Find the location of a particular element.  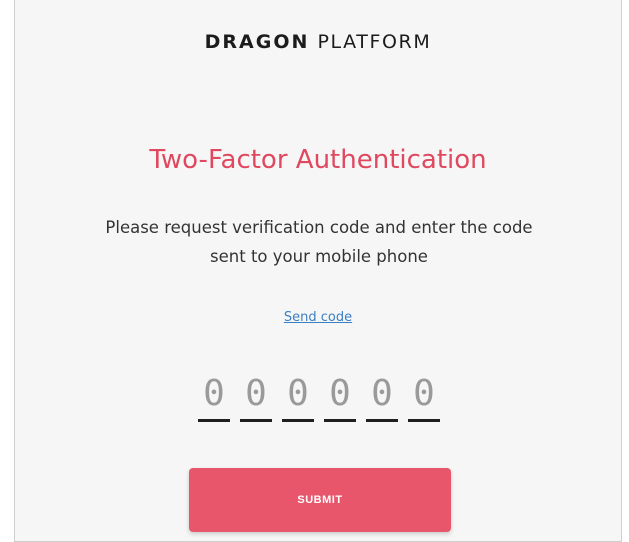

verification-code-inputs is located at coordinates (322, 398).